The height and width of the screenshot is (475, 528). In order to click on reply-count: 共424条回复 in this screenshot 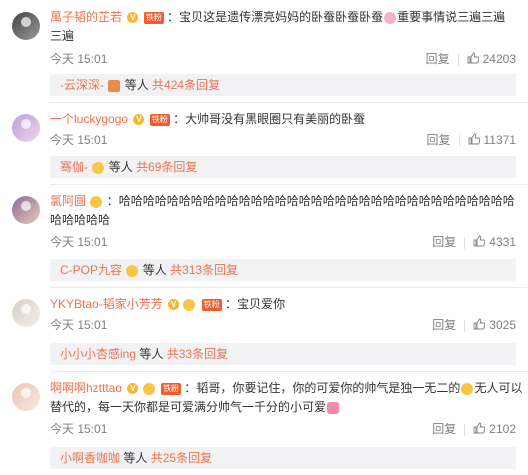, I will do `click(186, 85)`.